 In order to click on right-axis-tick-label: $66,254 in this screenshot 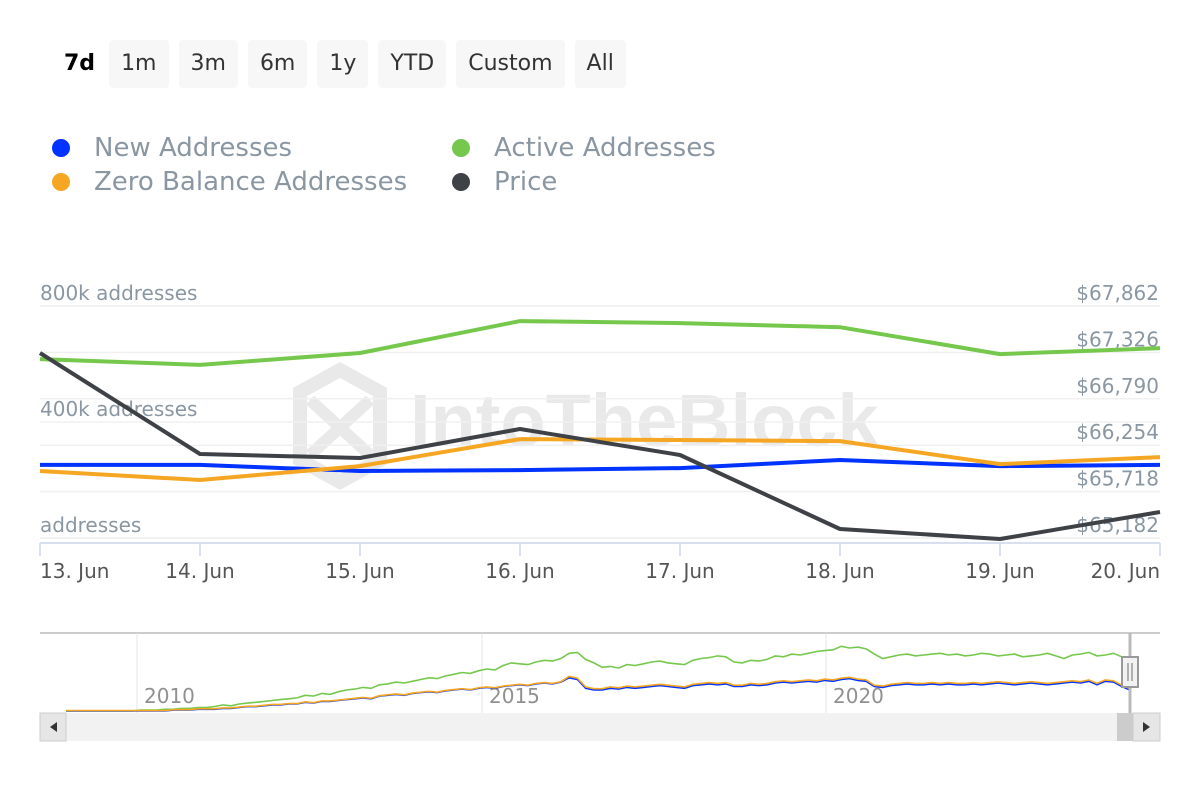, I will do `click(1117, 432)`.